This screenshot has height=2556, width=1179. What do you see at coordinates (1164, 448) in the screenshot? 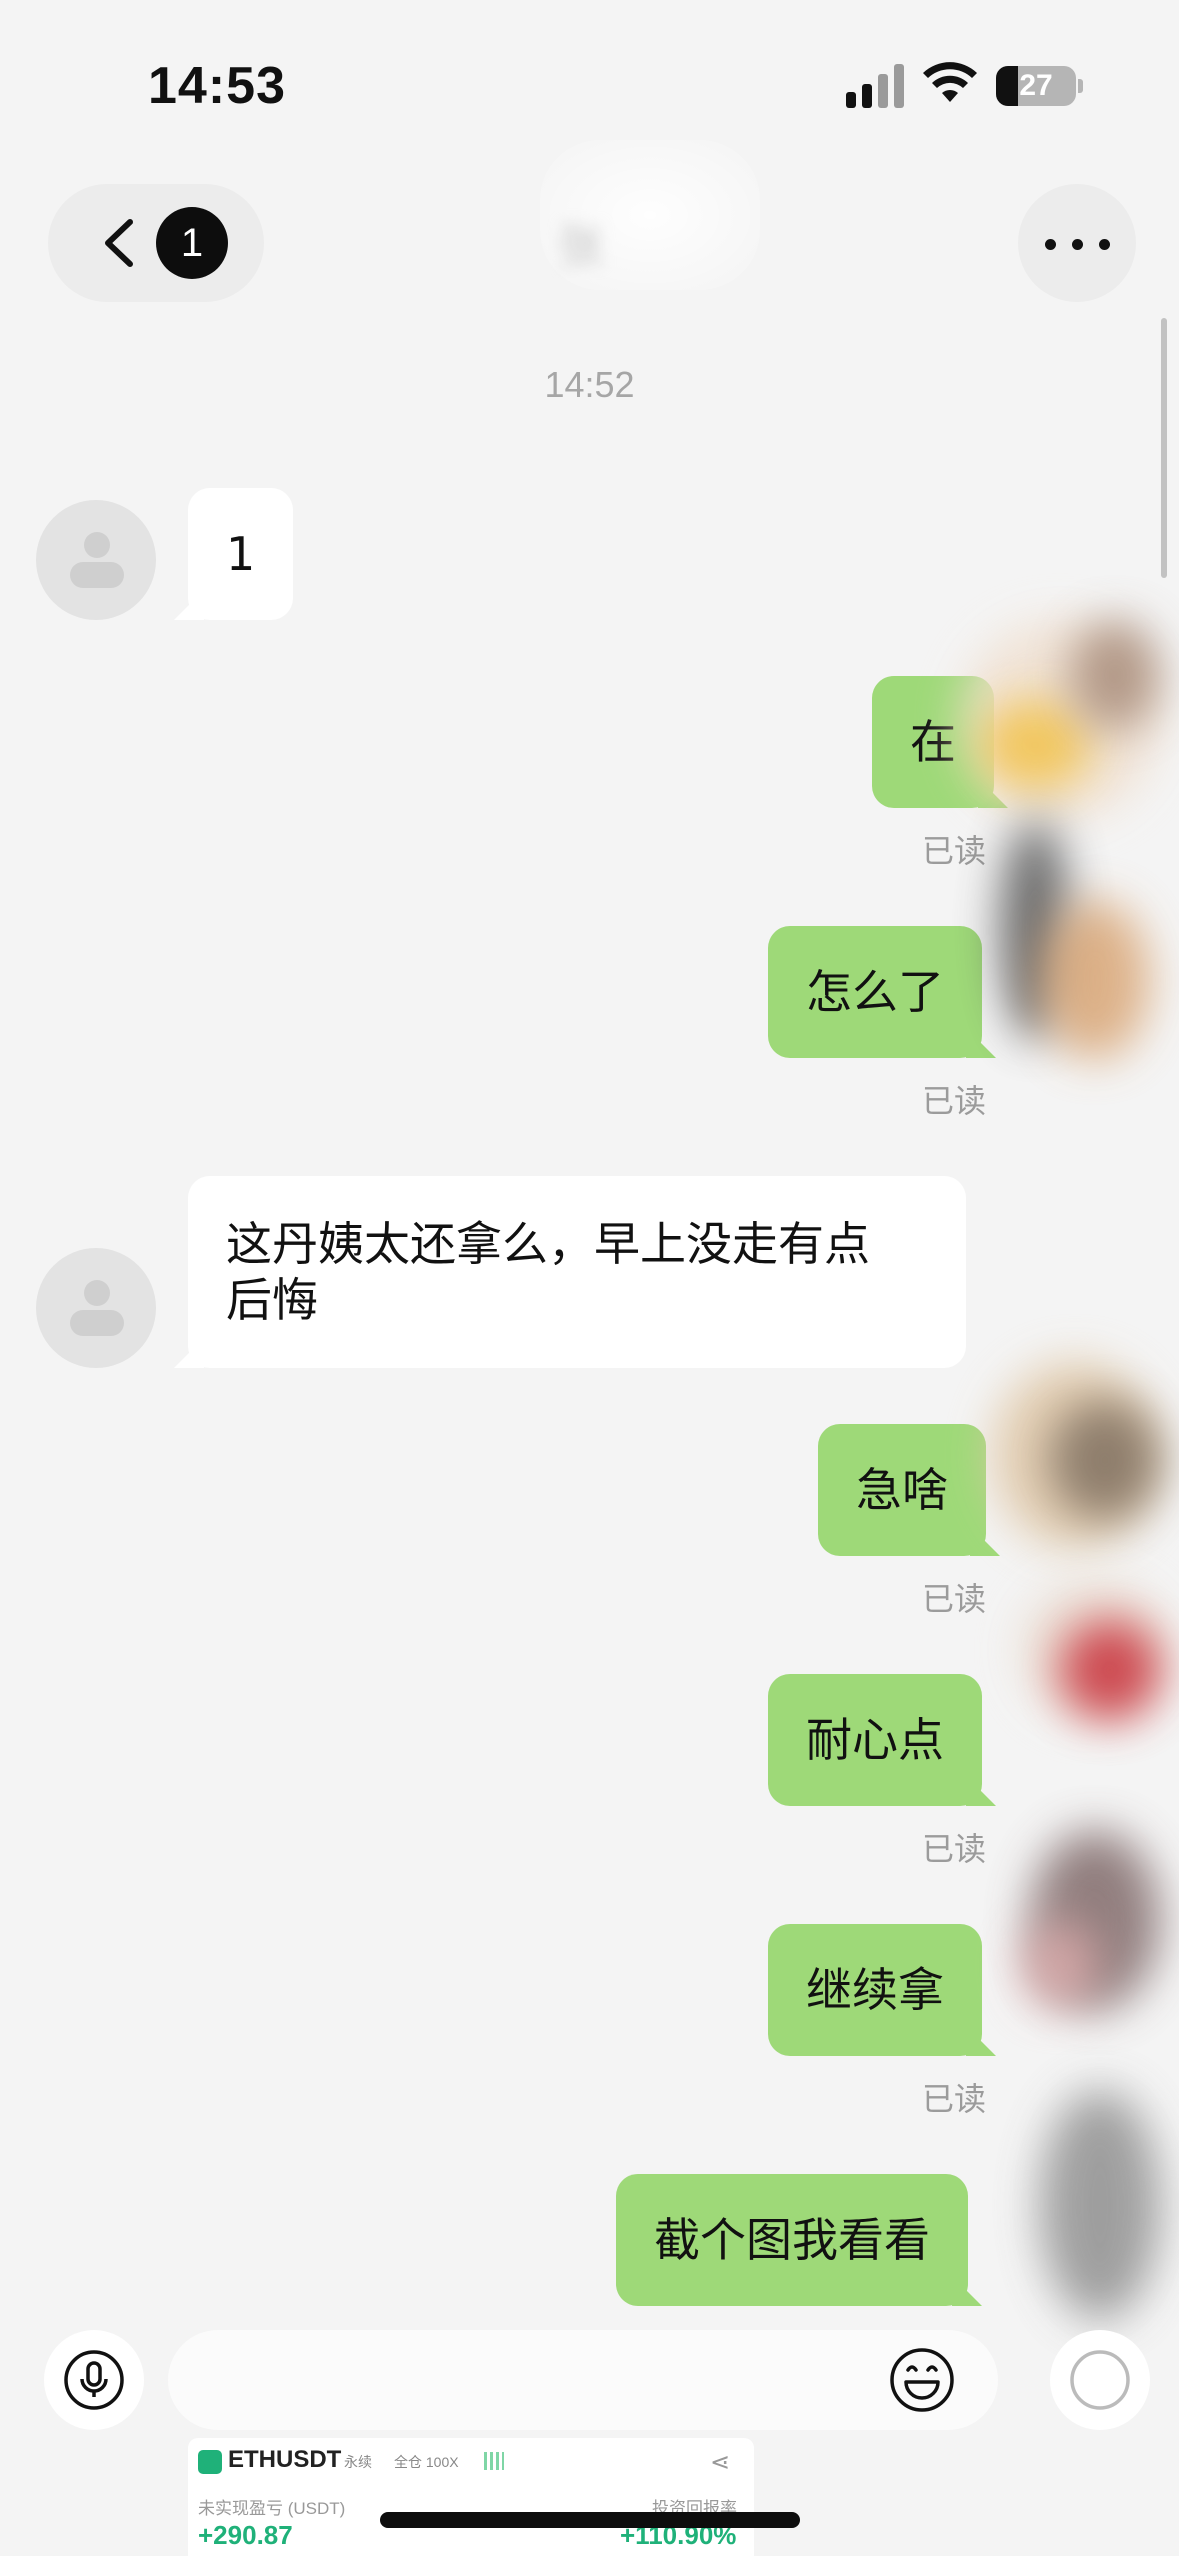
I see `scroll-indicator` at bounding box center [1164, 448].